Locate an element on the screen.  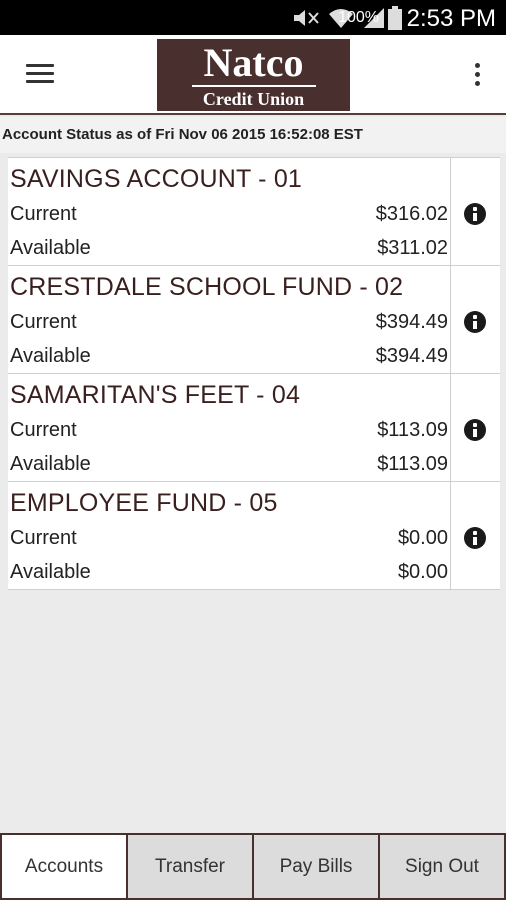
current-amount: $0.00 is located at coordinates (422, 538).